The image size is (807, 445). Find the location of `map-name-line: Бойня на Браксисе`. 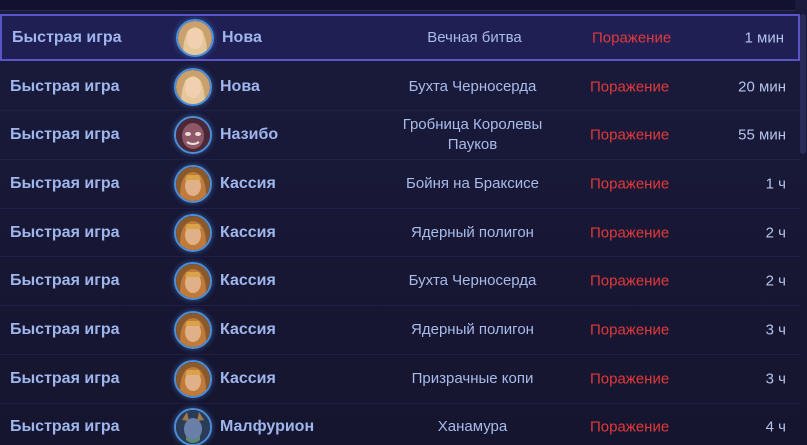

map-name-line: Бойня на Браксисе is located at coordinates (472, 183).